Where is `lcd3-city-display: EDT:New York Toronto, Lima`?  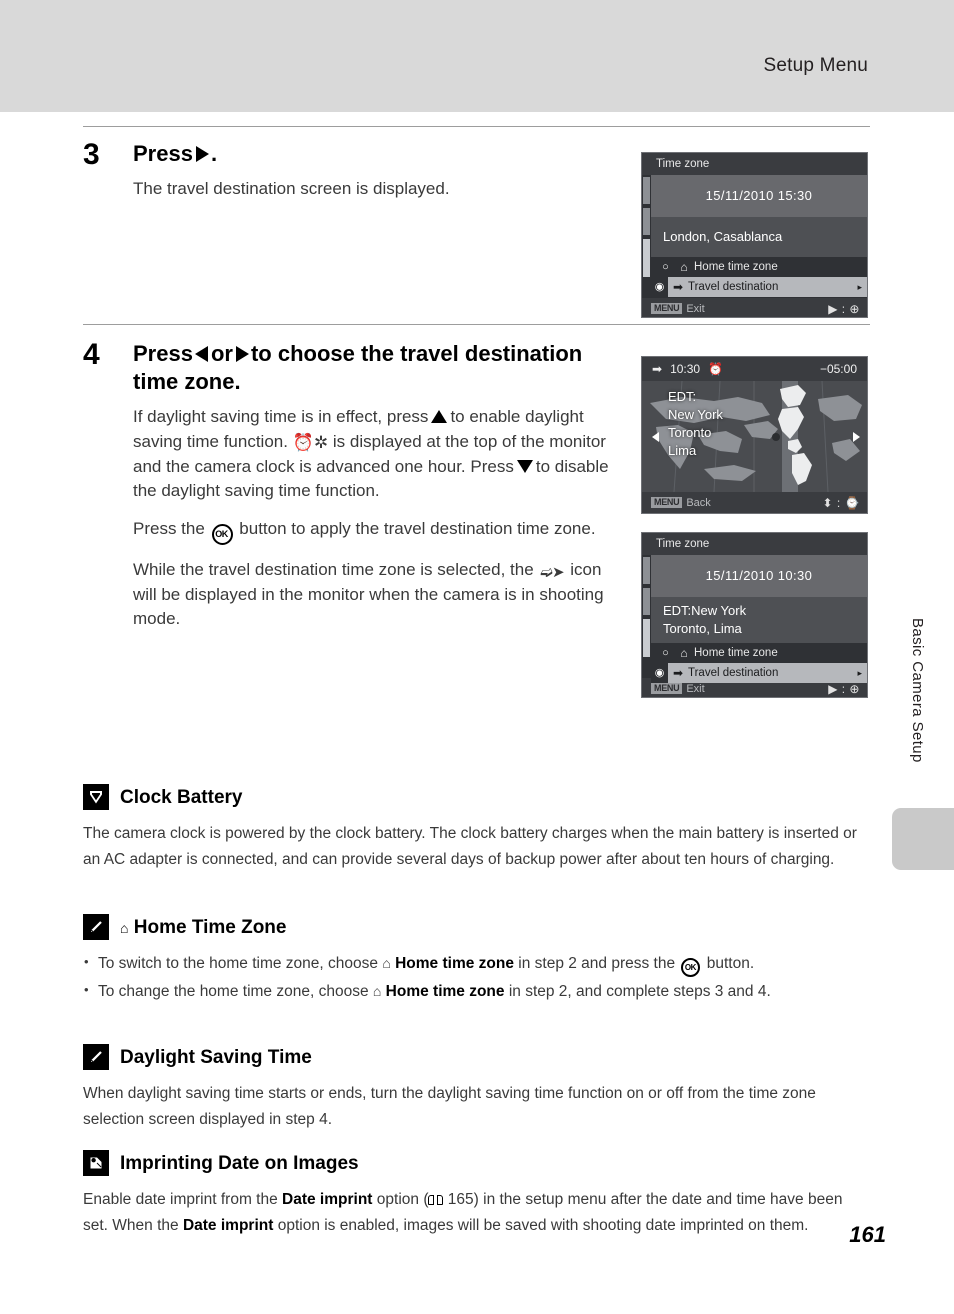 lcd3-city-display: EDT:New York Toronto, Lima is located at coordinates (759, 620).